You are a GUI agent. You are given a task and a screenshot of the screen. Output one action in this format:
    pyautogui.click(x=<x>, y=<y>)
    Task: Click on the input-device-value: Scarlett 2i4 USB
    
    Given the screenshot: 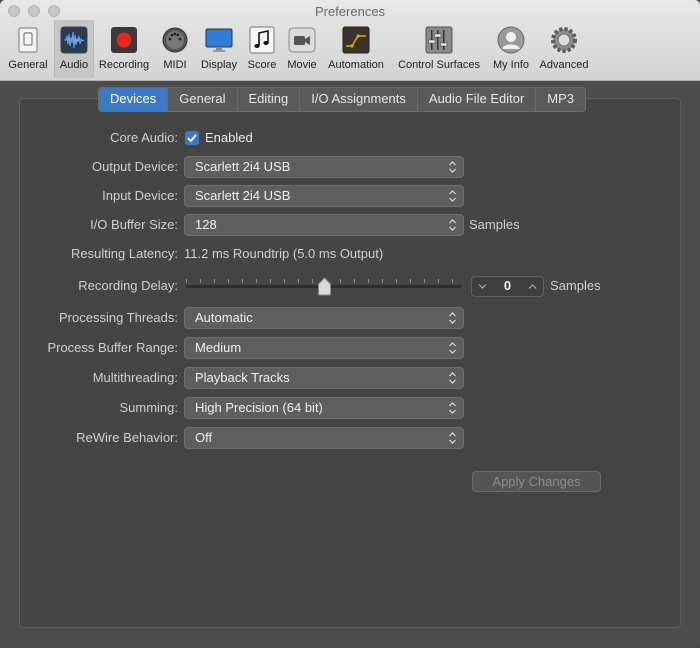 What is the action you would take?
    pyautogui.click(x=243, y=195)
    